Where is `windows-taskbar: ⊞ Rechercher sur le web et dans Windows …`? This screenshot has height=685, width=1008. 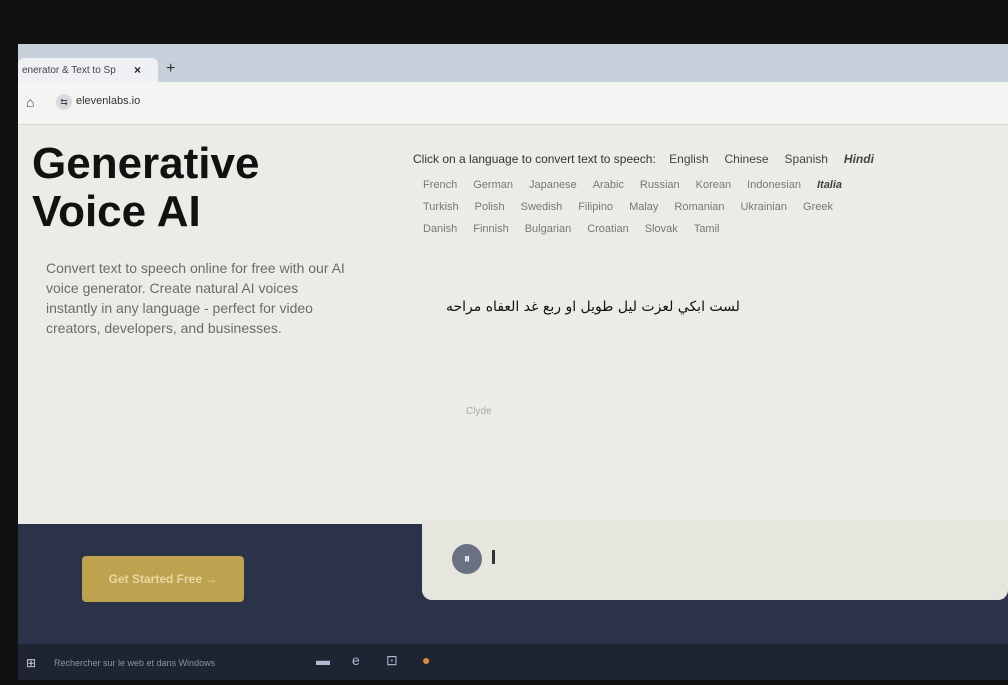 windows-taskbar: ⊞ Rechercher sur le web et dans Windows … is located at coordinates (513, 662).